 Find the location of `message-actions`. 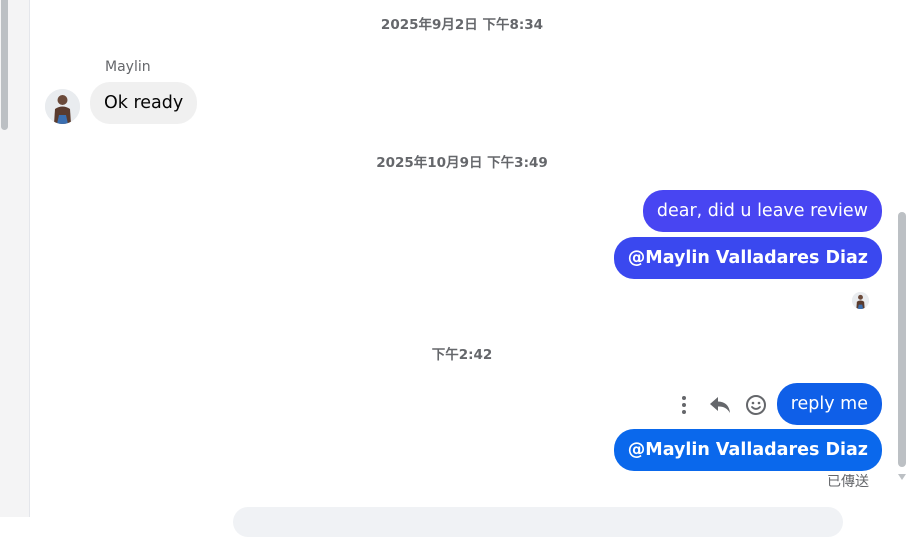

message-actions is located at coordinates (720, 405).